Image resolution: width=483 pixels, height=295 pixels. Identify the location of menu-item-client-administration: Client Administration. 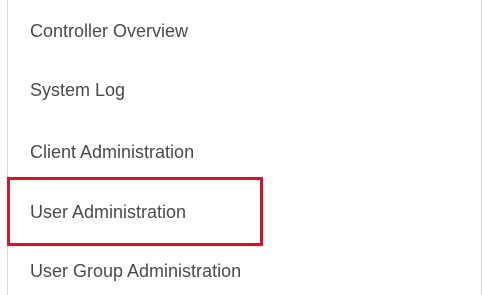
(112, 152).